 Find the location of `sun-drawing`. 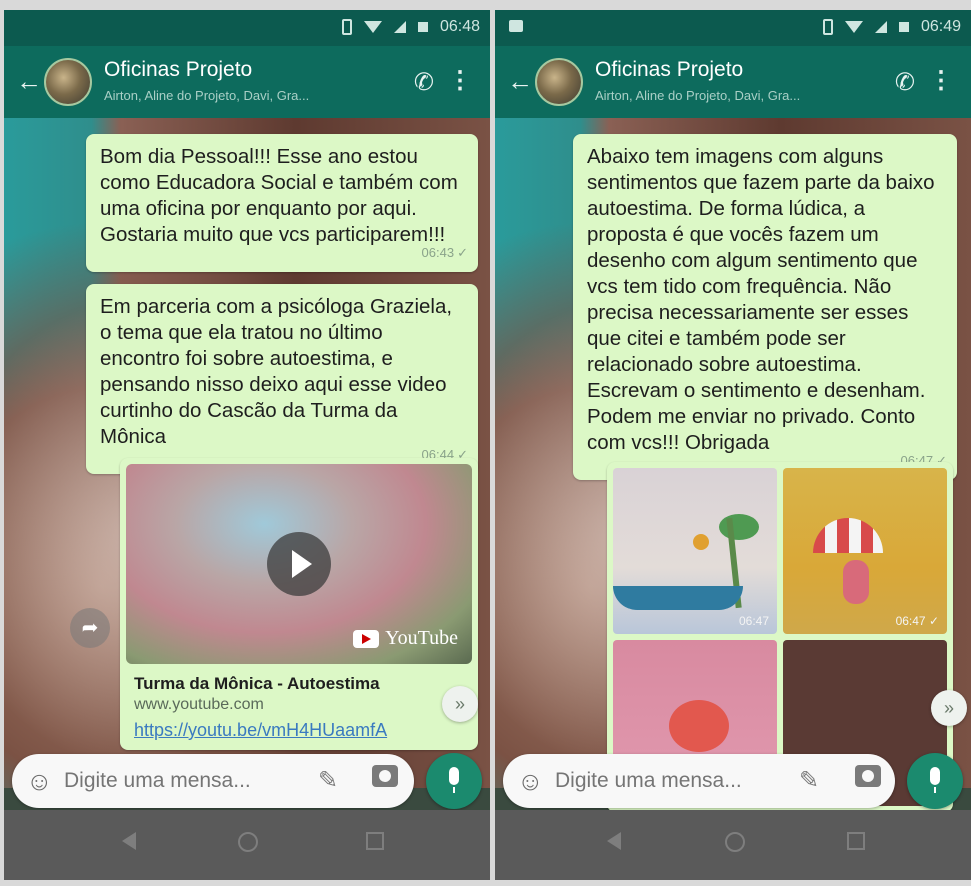

sun-drawing is located at coordinates (701, 542).